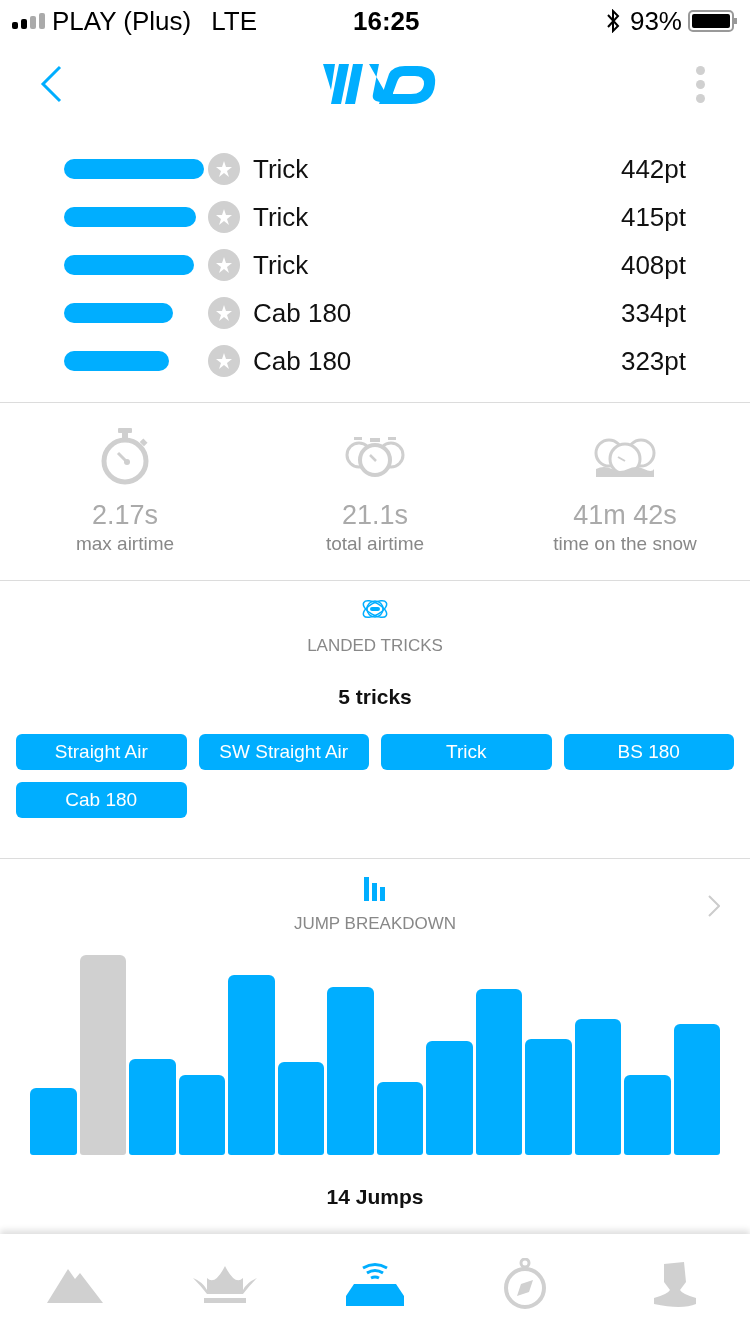 Image resolution: width=750 pixels, height=1334 pixels. What do you see at coordinates (714, 906) in the screenshot?
I see `chevron-right-icon` at bounding box center [714, 906].